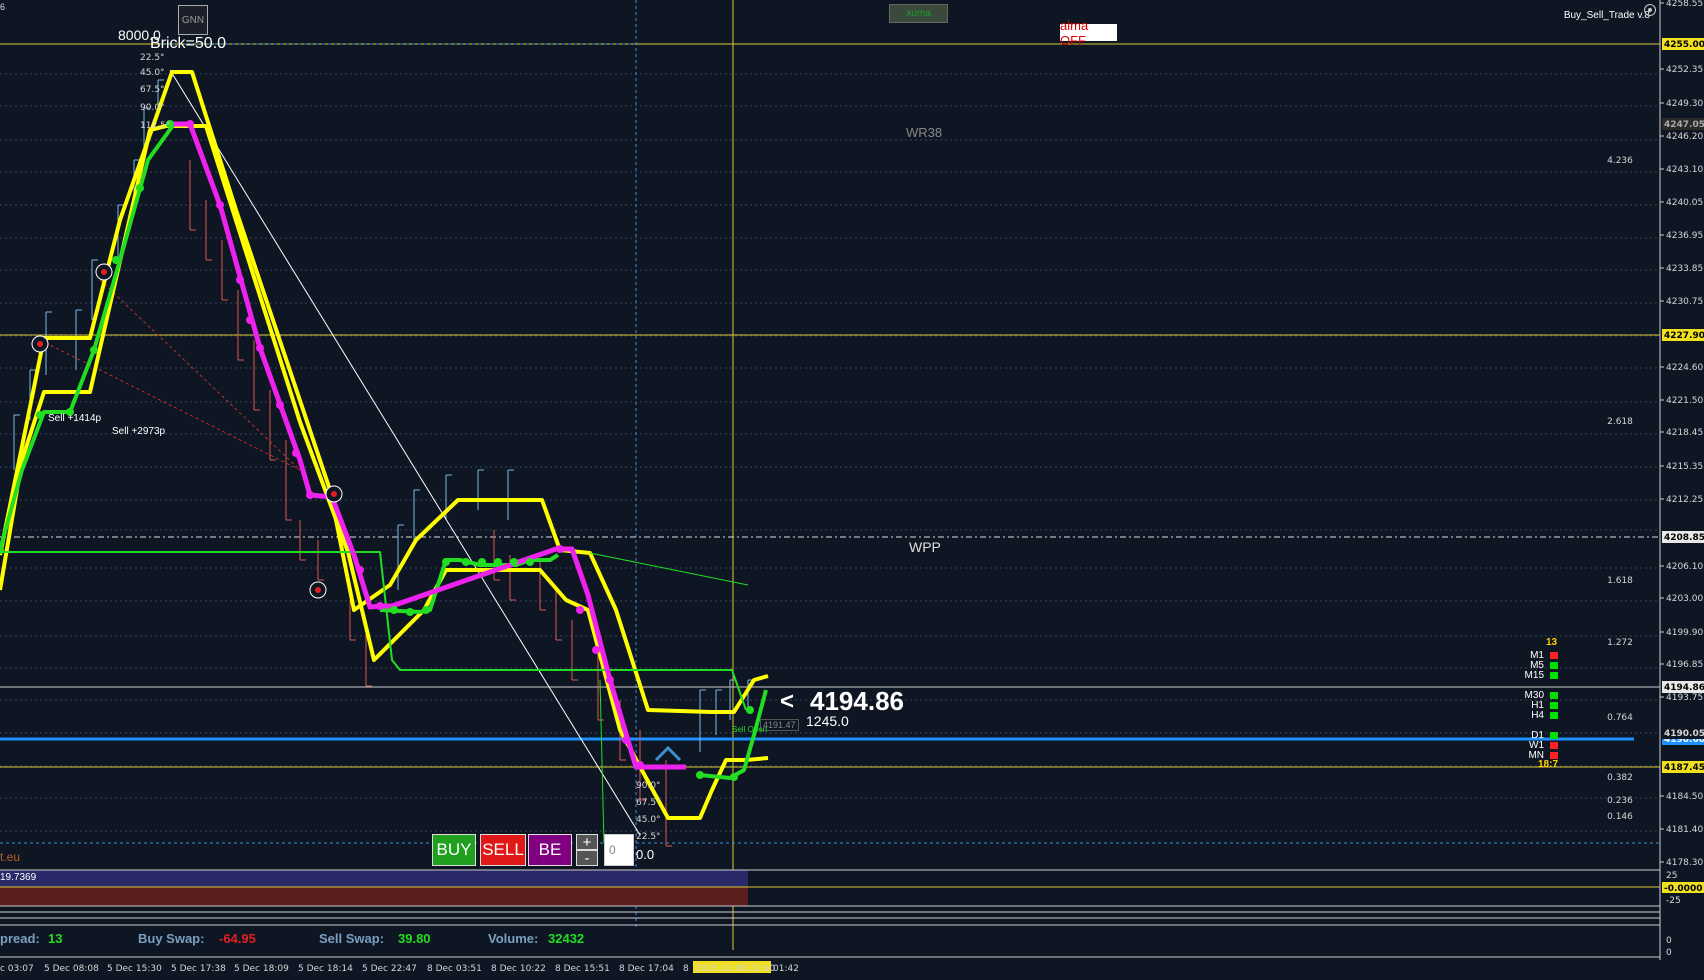 The width and height of the screenshot is (1704, 980). I want to click on fib-angle-label: 22.5°, so click(152, 58).